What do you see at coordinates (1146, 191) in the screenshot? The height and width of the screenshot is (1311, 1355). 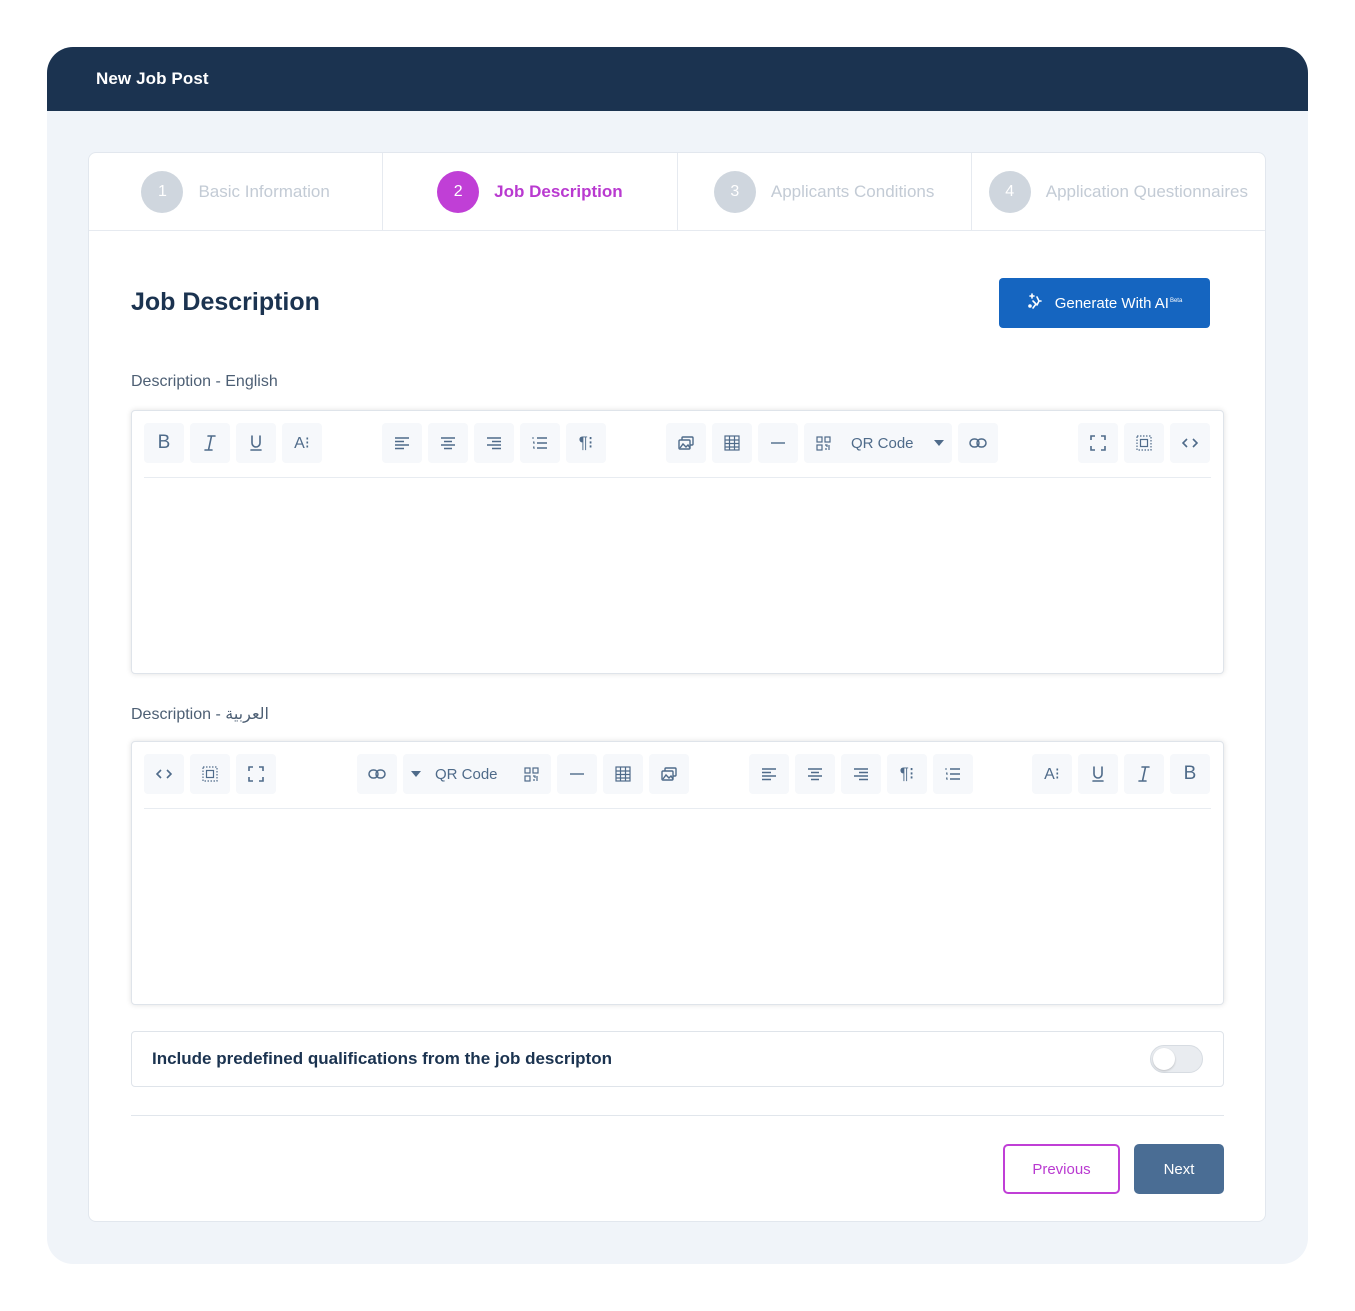 I see `step-label: Application Questionnaires` at bounding box center [1146, 191].